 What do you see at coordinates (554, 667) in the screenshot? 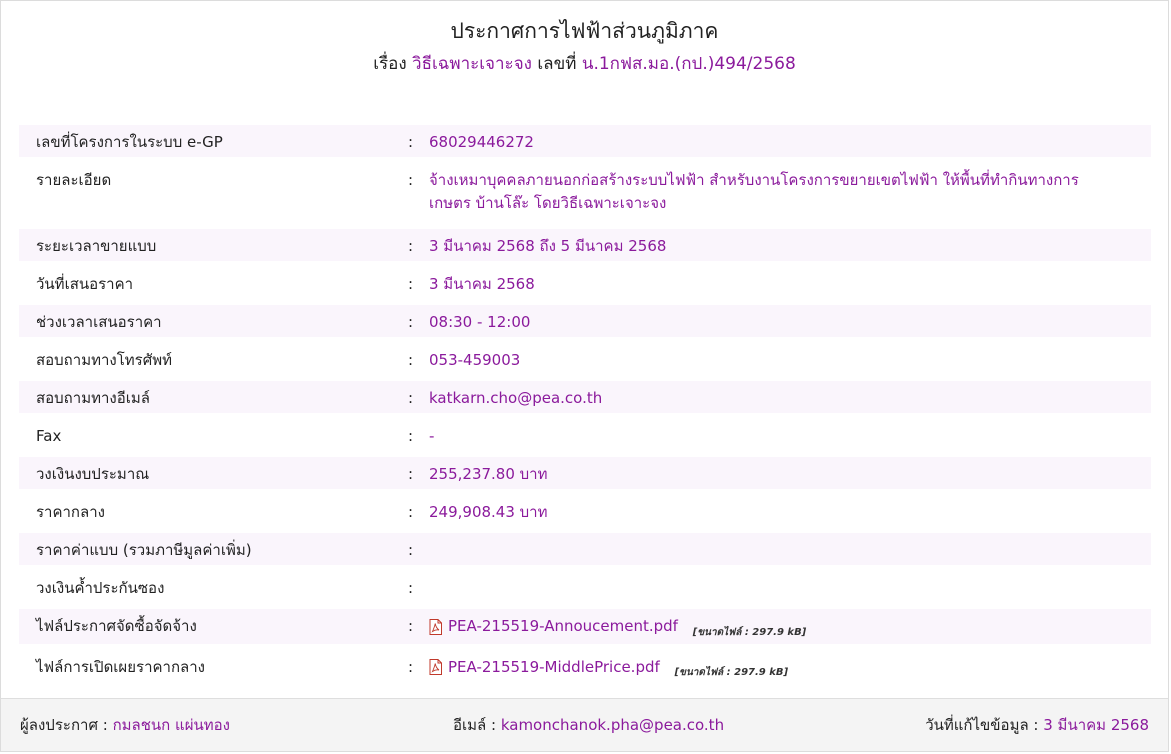
I see `middle-price-file-name: PEA-215519-MiddlePrice.pdf` at bounding box center [554, 667].